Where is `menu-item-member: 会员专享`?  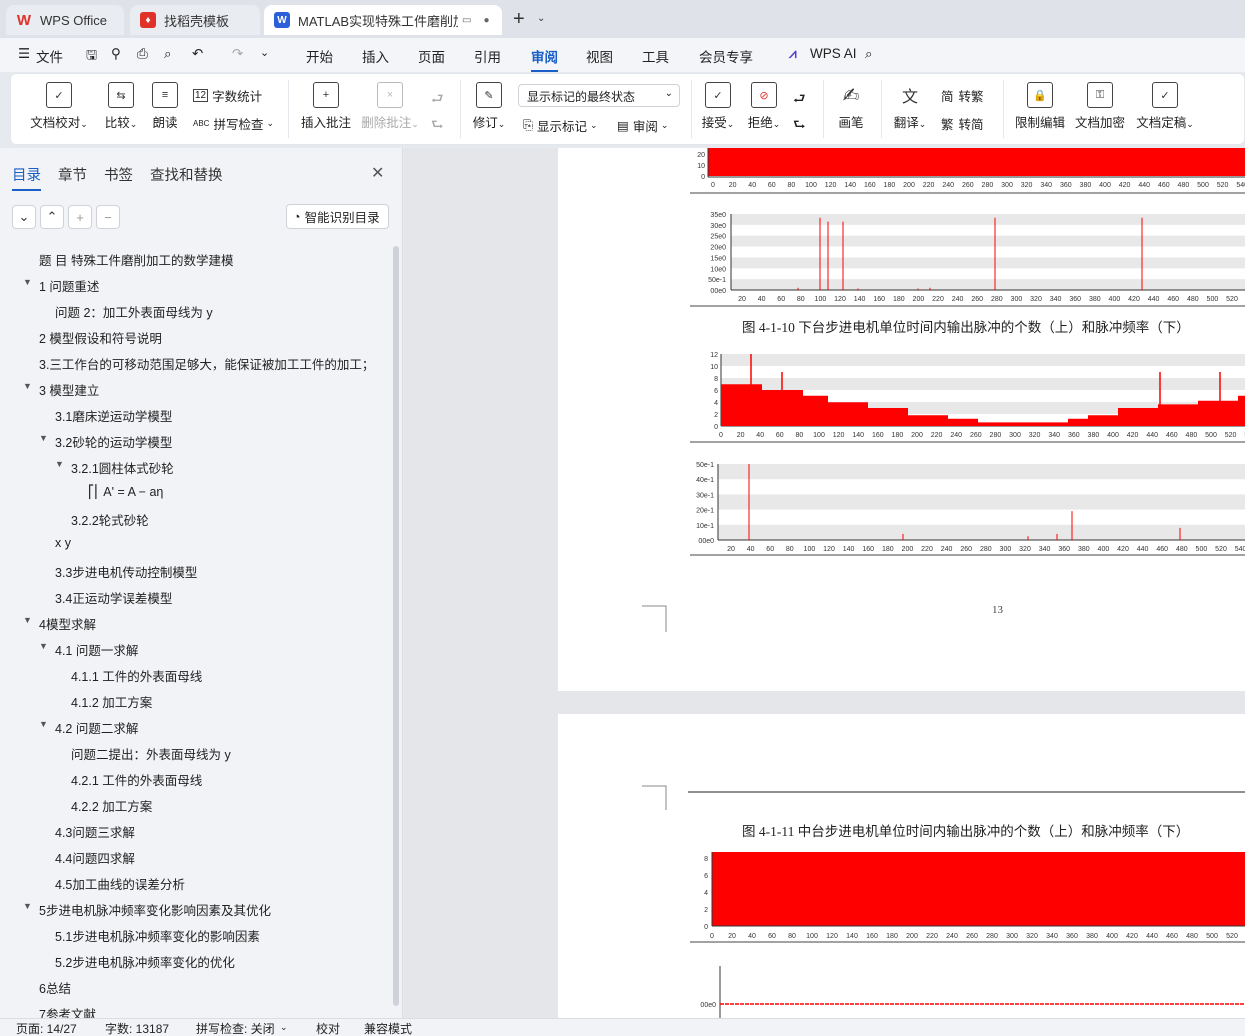
menu-item-member: 会员专享 is located at coordinates (726, 56).